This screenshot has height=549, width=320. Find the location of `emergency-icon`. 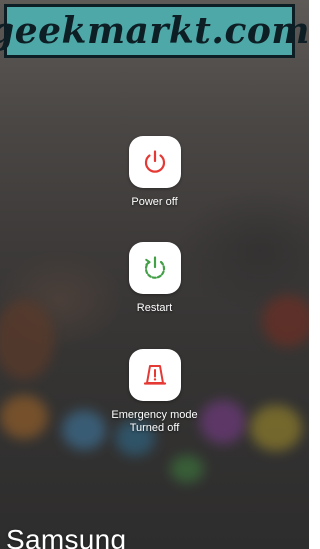

emergency-icon is located at coordinates (154, 375).